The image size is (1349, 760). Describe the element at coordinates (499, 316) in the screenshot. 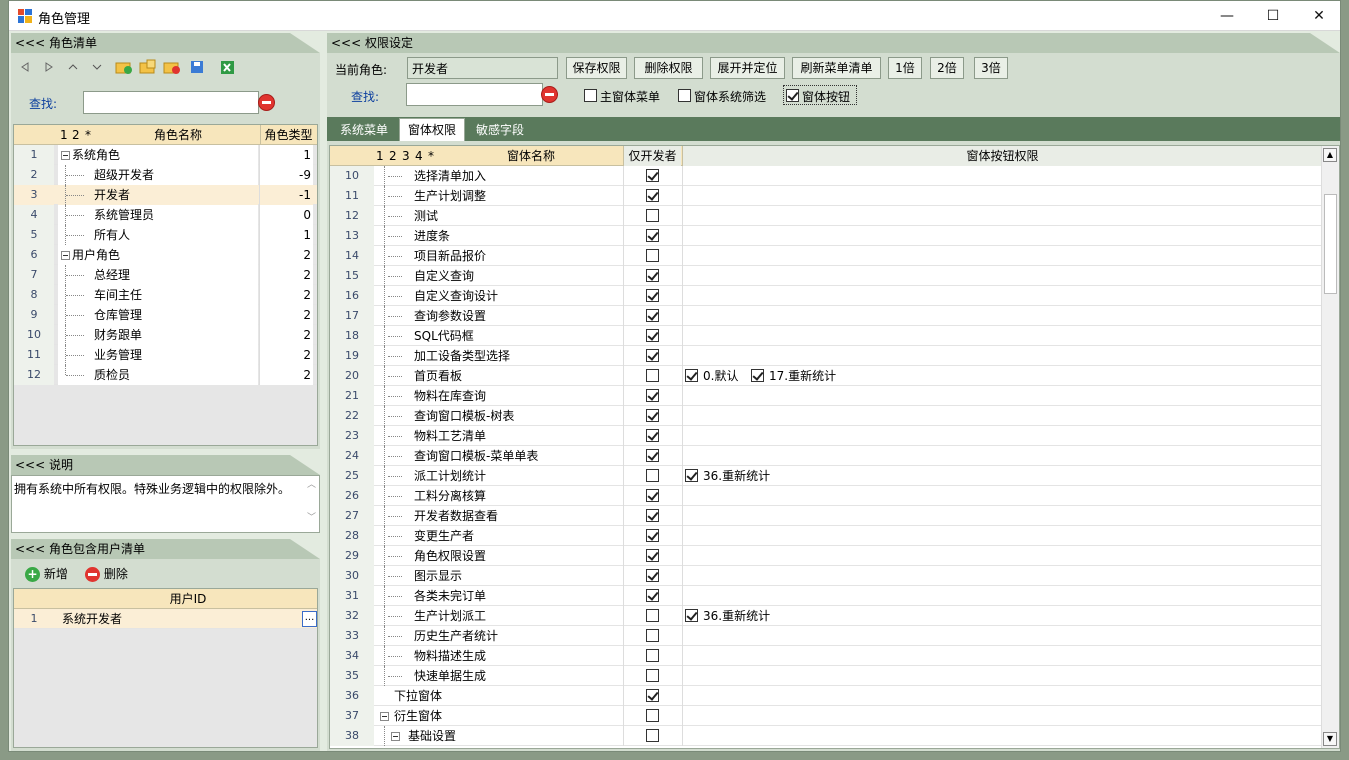

I see `form-name-cell: 查询参数设置` at that location.